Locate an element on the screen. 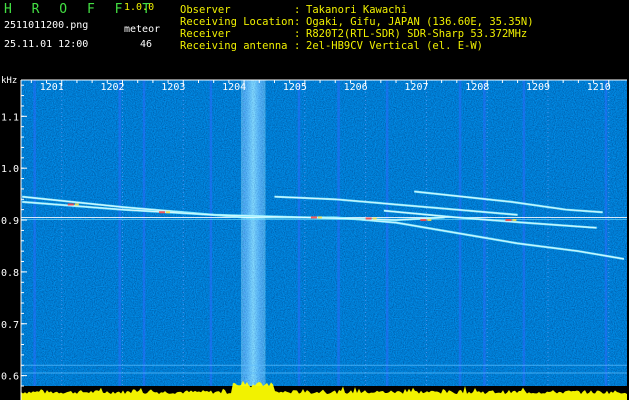 Image resolution: width=629 pixels, height=400 pixels. location-label: Receiving Location is located at coordinates (237, 22).